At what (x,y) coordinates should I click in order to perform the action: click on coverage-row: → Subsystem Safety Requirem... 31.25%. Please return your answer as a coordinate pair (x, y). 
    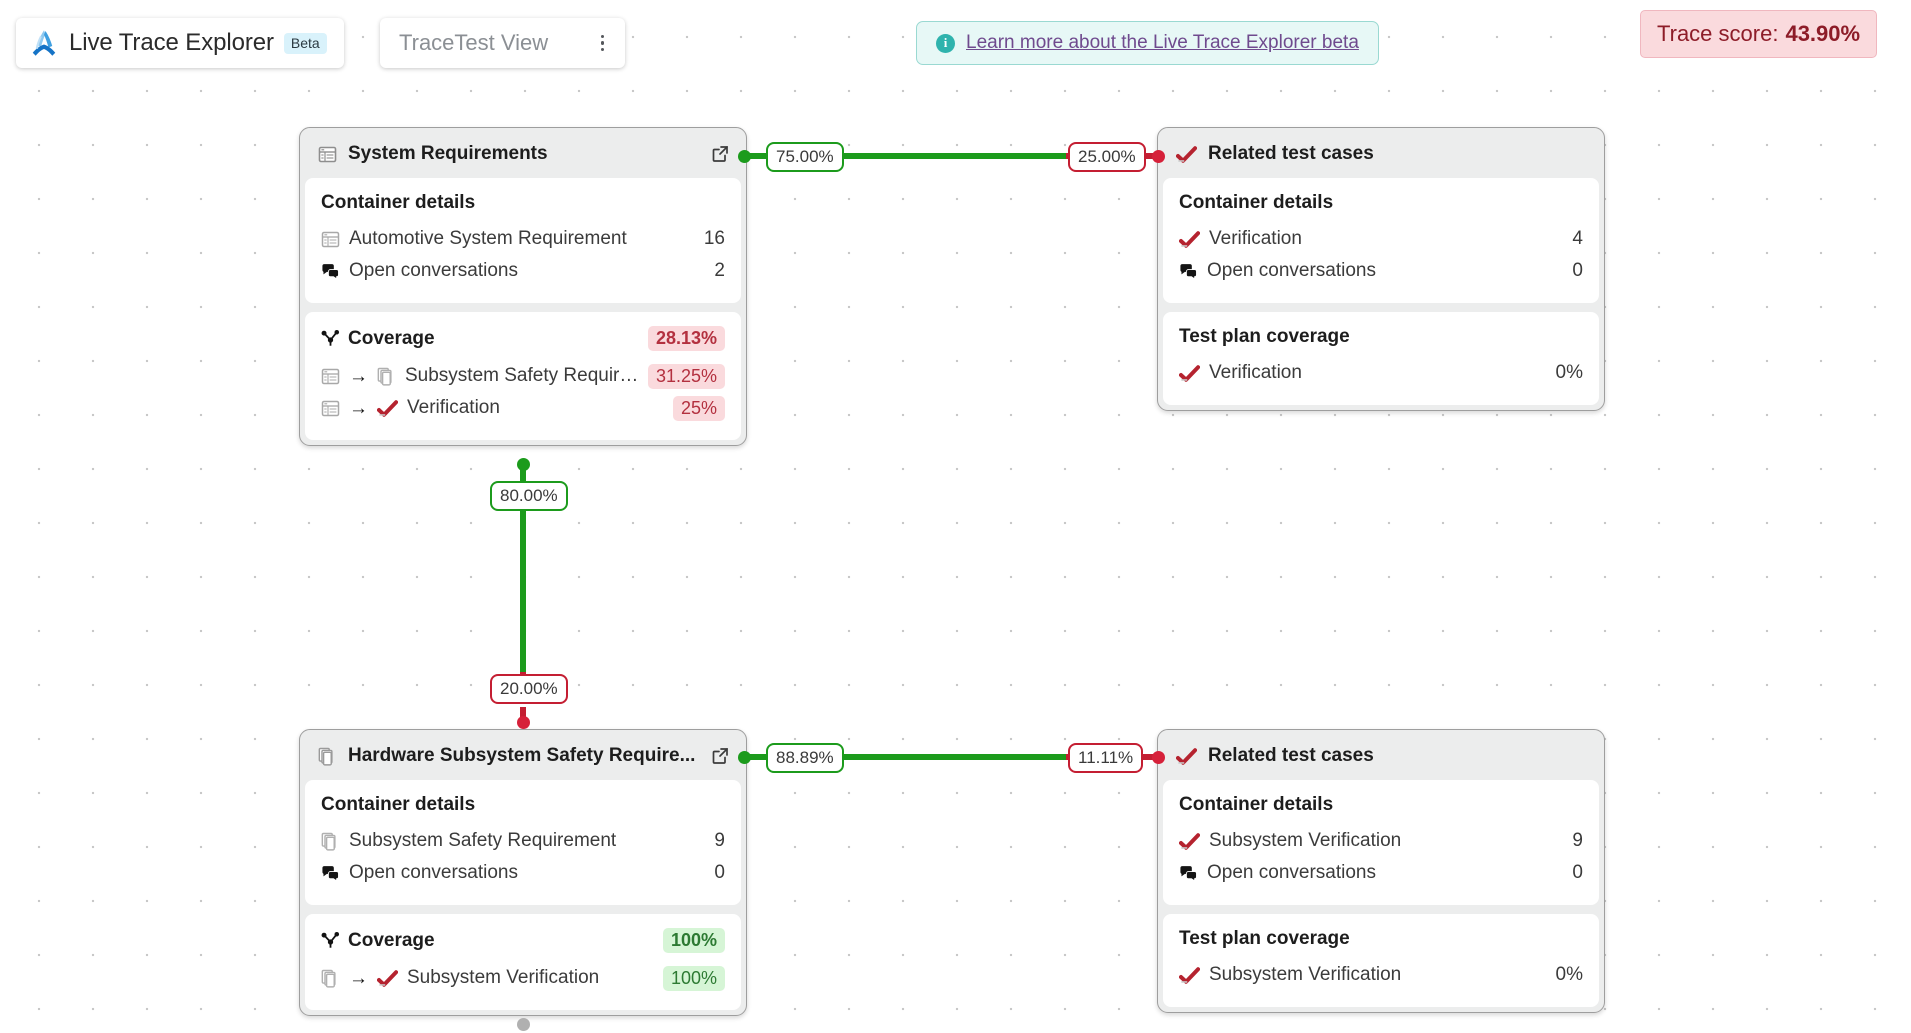
    Looking at the image, I should click on (523, 376).